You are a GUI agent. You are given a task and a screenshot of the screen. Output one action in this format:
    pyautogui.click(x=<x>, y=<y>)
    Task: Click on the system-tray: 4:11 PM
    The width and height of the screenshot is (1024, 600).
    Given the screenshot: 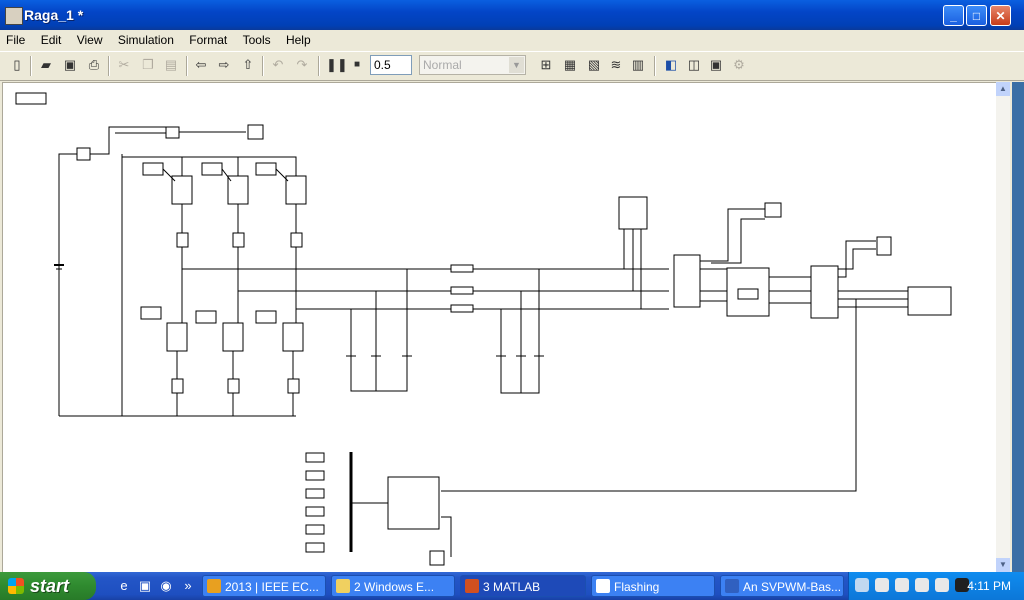 What is the action you would take?
    pyautogui.click(x=936, y=586)
    